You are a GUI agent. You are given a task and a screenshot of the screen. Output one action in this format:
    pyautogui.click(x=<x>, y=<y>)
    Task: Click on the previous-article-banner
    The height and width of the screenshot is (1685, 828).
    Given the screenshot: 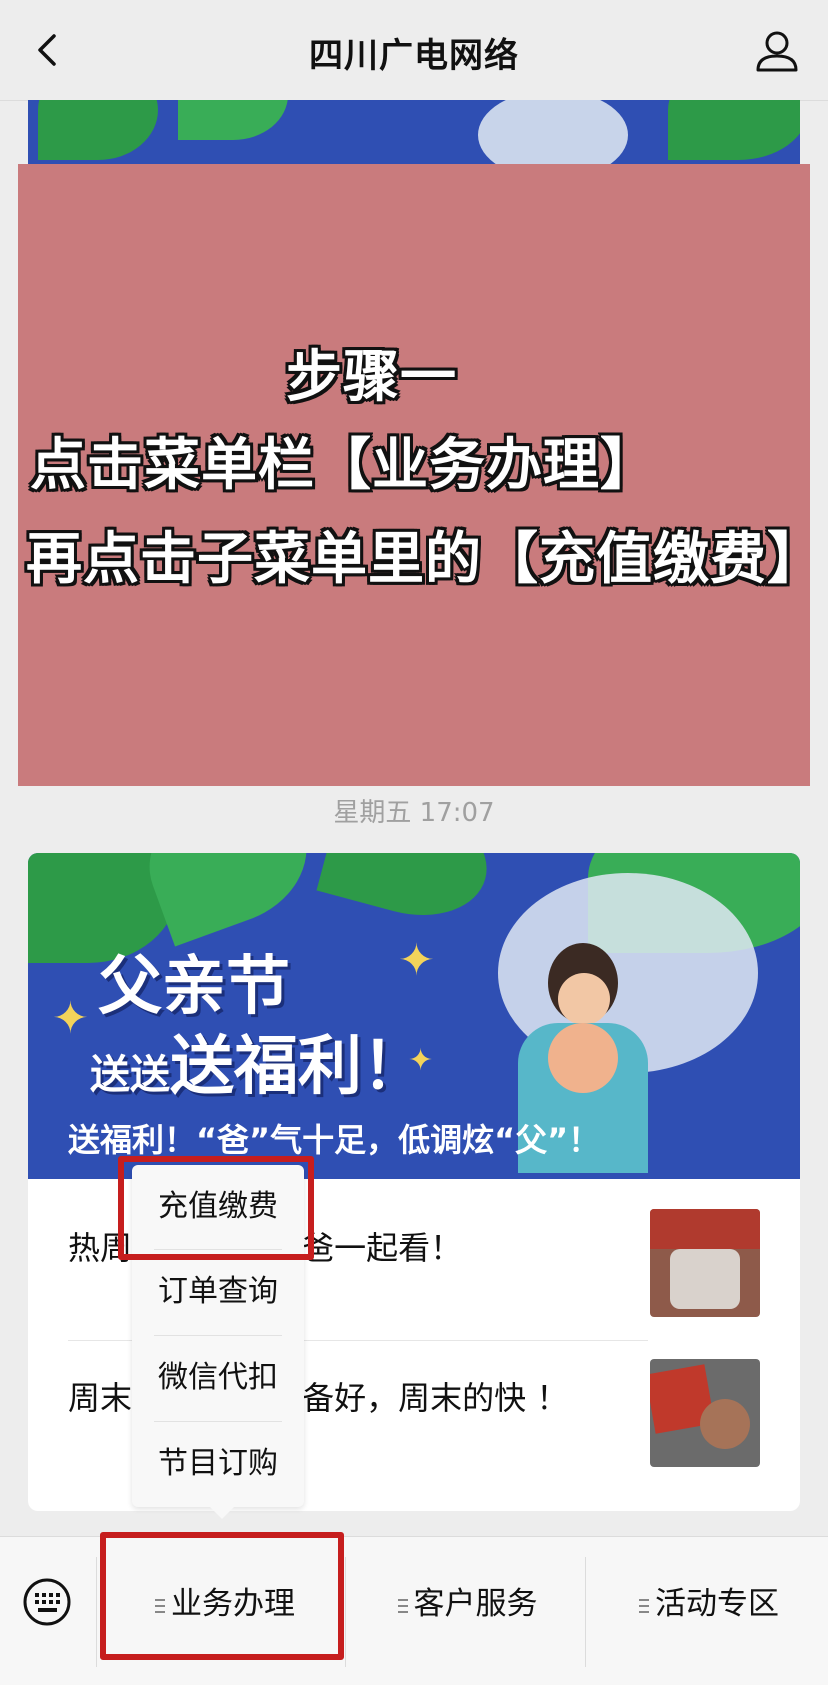 What is the action you would take?
    pyautogui.click(x=414, y=135)
    